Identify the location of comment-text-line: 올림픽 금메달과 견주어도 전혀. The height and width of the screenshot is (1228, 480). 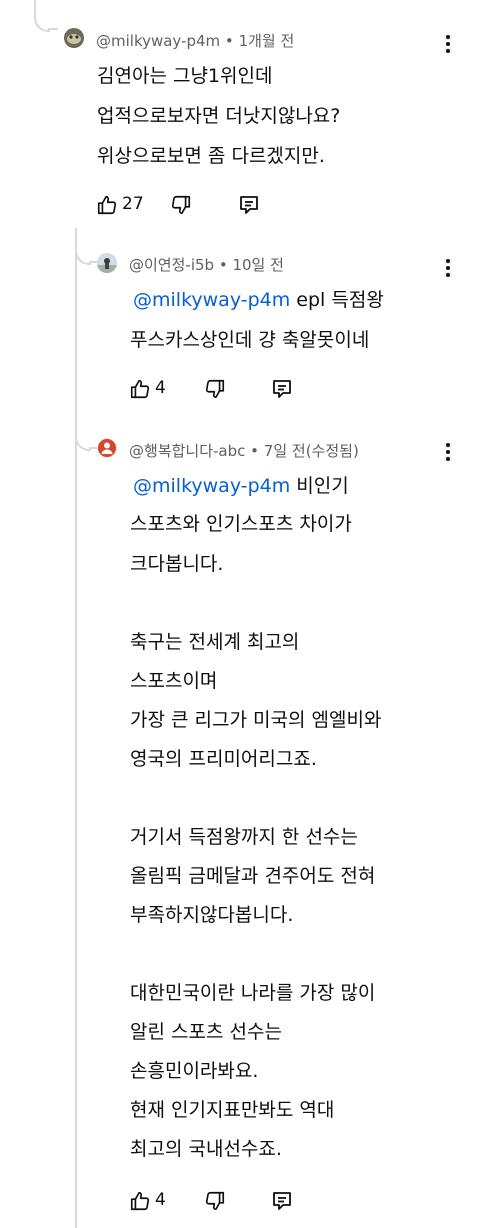
(253, 876).